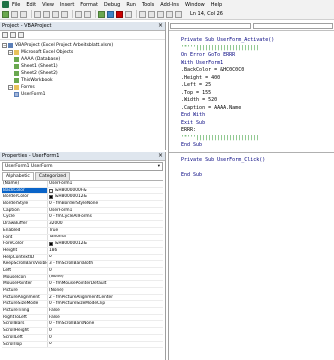  I want to click on copy-icon, so click(46, 14).